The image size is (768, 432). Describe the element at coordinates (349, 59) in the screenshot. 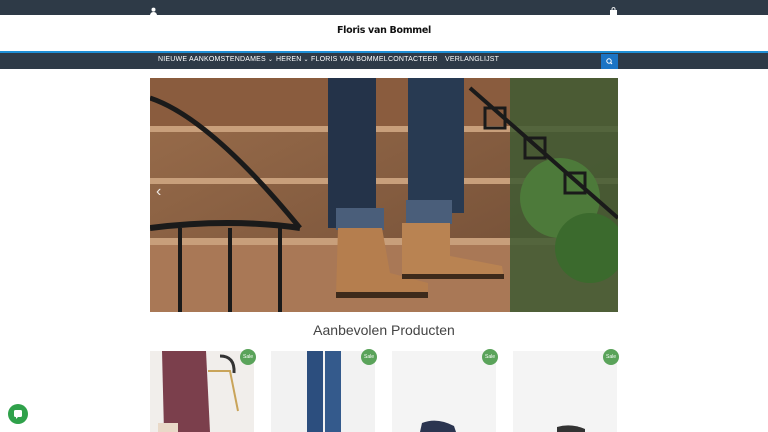

I see `nav-item-floris-van-bommel: FLORIS VAN BOMMEL` at that location.